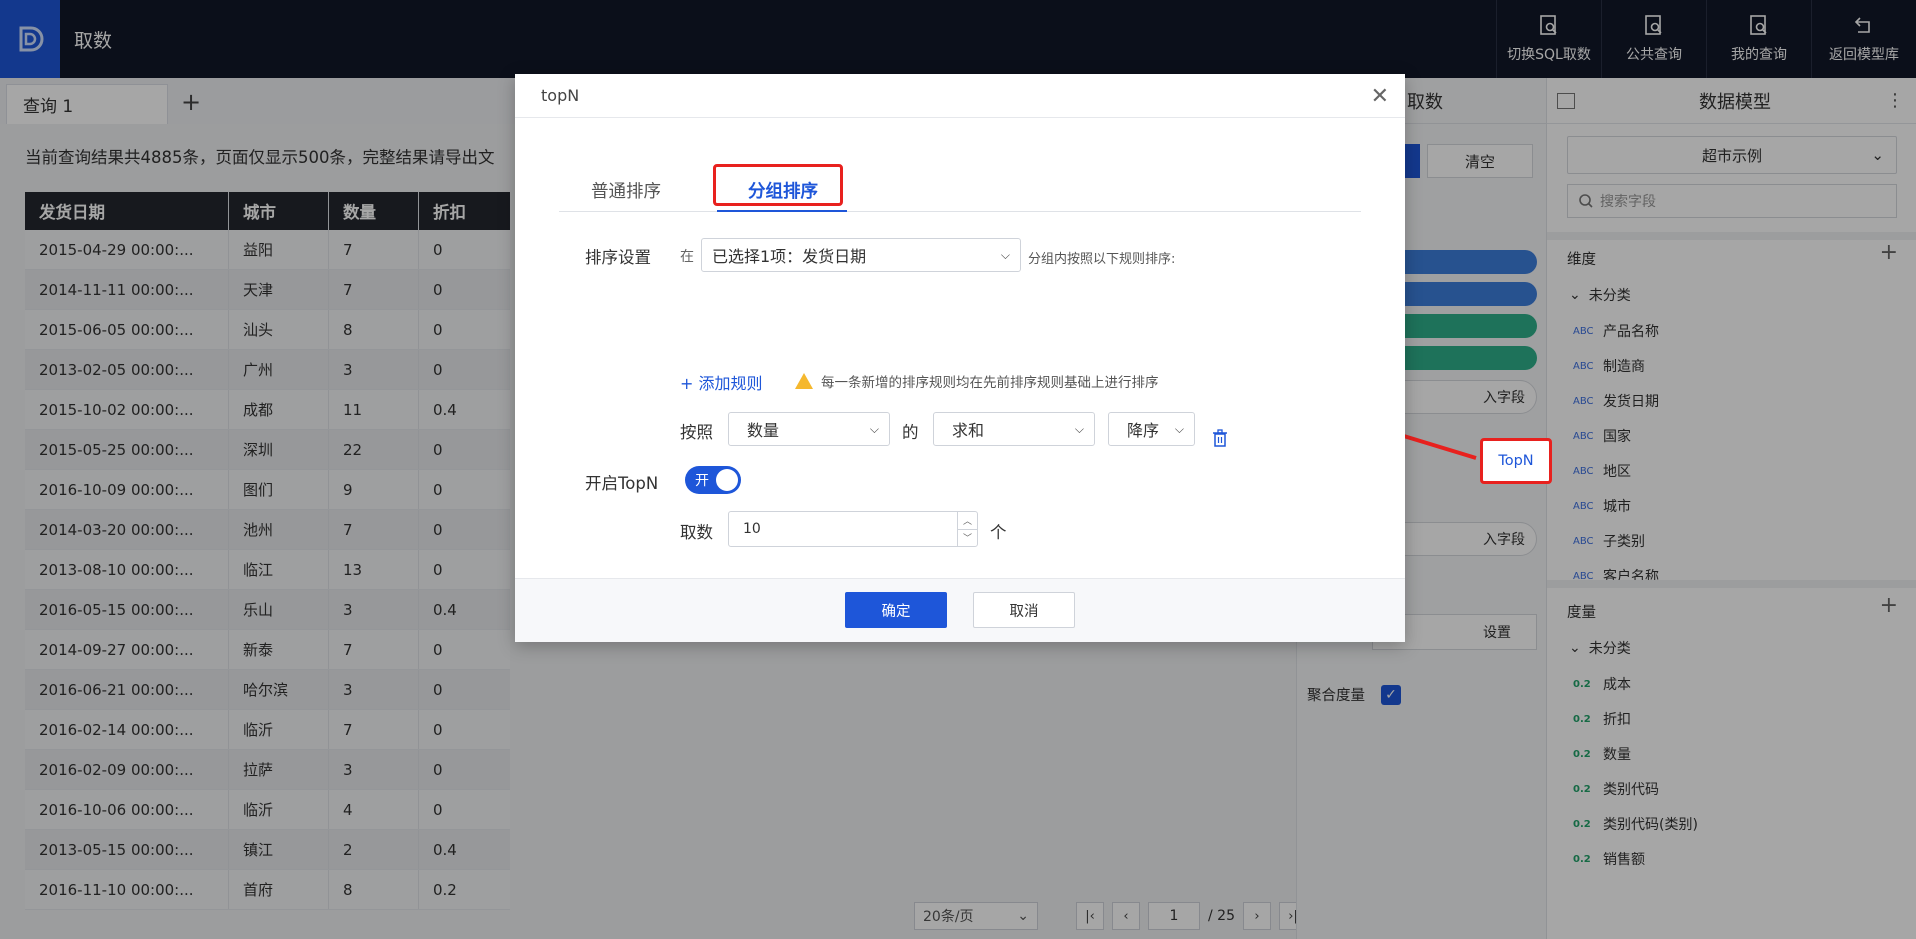 The height and width of the screenshot is (939, 1916). Describe the element at coordinates (960, 96) in the screenshot. I see `dialog-title: topN` at that location.